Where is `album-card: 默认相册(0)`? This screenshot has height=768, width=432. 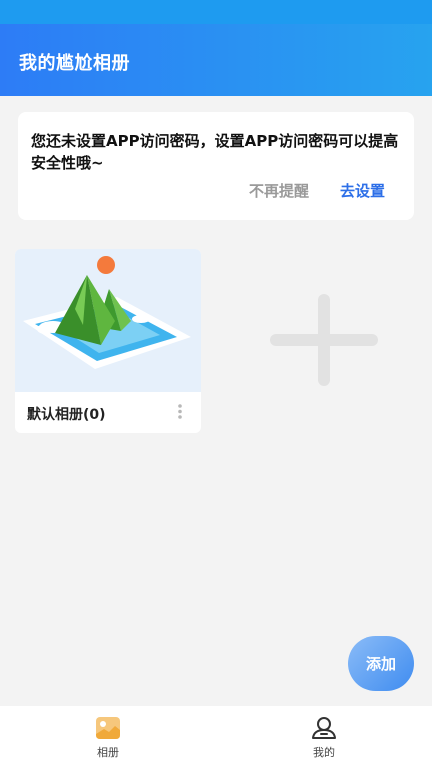 album-card: 默认相册(0) is located at coordinates (108, 341).